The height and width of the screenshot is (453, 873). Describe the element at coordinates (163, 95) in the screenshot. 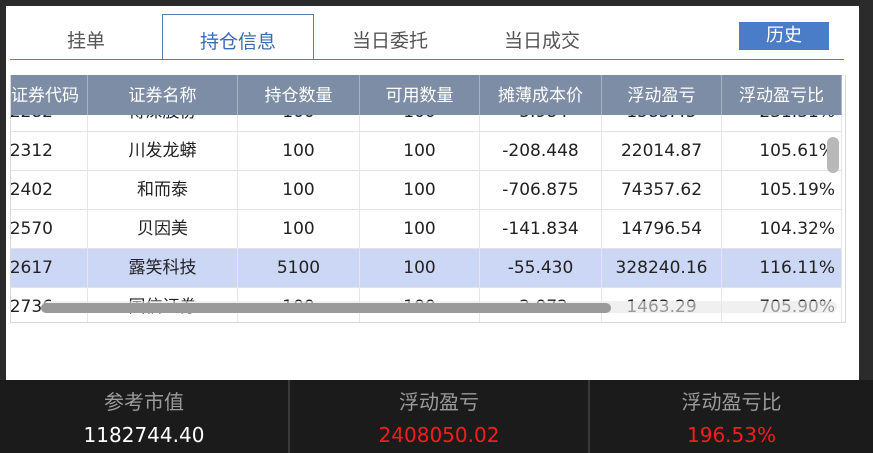

I see `column-header-name: 证券名称` at that location.